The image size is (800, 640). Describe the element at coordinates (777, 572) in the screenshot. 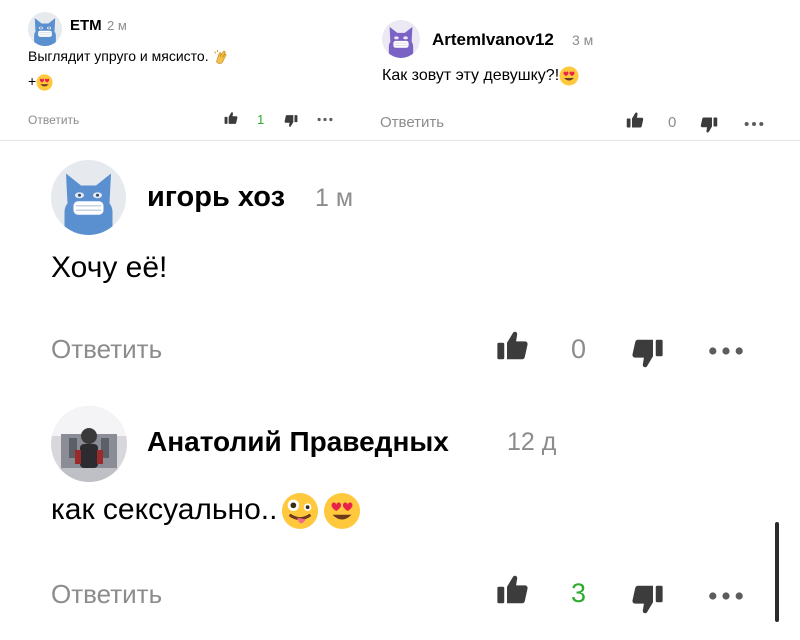

I see `scrollbar` at that location.